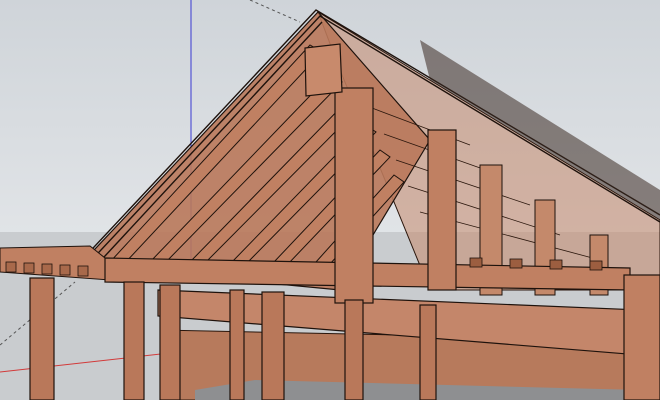 The image size is (660, 400). What do you see at coordinates (354, 195) in the screenshot?
I see `king-post` at bounding box center [354, 195].